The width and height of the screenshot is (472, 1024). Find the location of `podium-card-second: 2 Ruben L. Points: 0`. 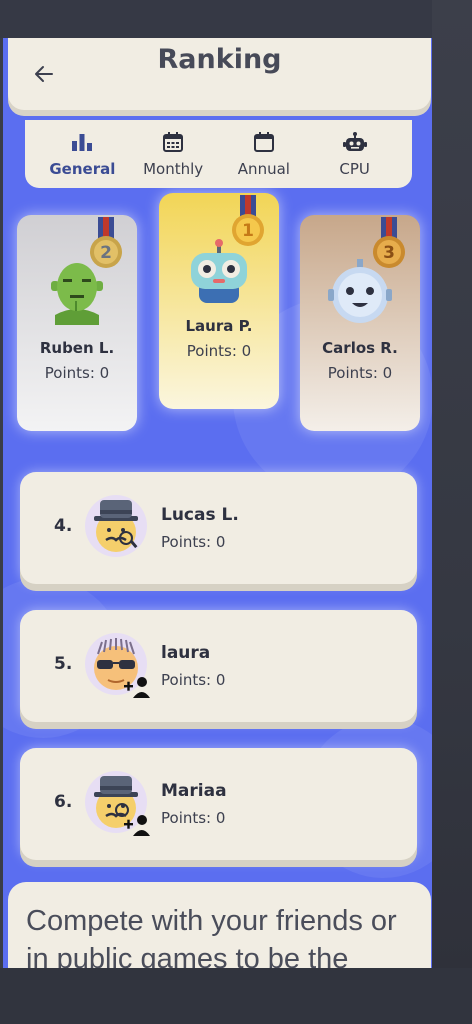

podium-card-second: 2 Ruben L. Points: 0 is located at coordinates (77, 323).